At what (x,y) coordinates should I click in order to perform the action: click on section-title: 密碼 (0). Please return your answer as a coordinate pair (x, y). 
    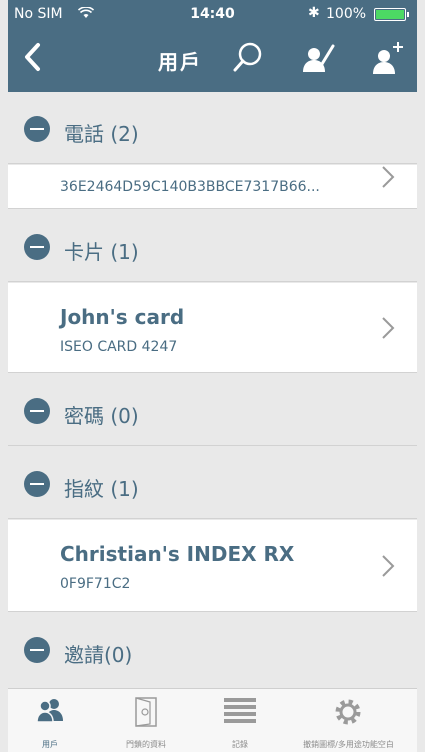
    Looking at the image, I should click on (101, 416).